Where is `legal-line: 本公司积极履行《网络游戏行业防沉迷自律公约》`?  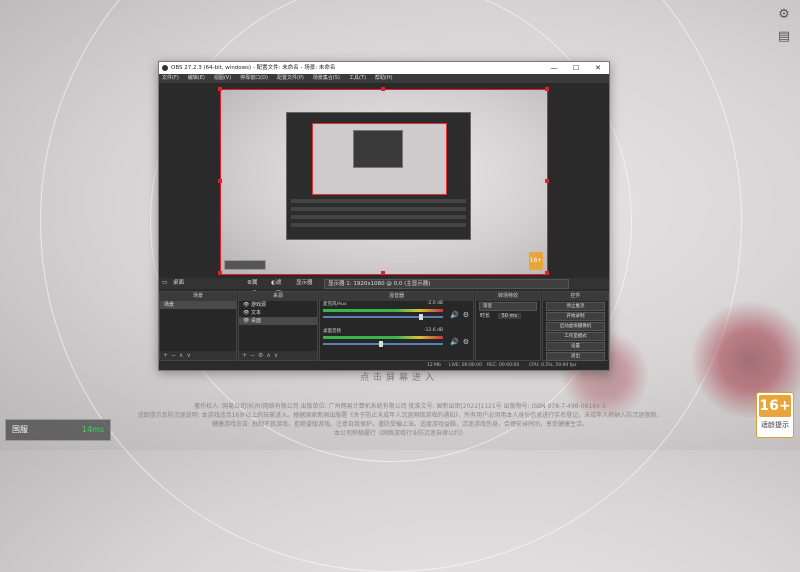 legal-line: 本公司积极履行《网络游戏行业防沉迷自律公约》 is located at coordinates (399, 433).